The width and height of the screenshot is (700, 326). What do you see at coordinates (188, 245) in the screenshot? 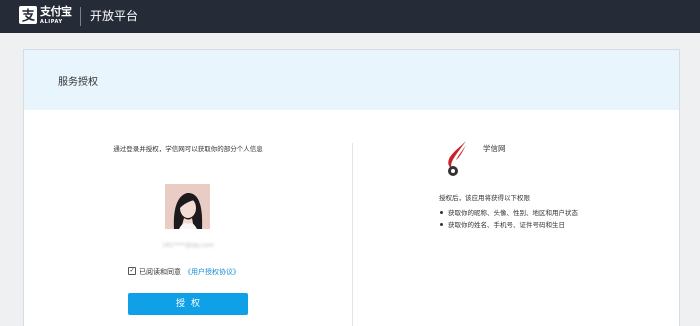
I see `account-name: 181****@qq.com` at bounding box center [188, 245].